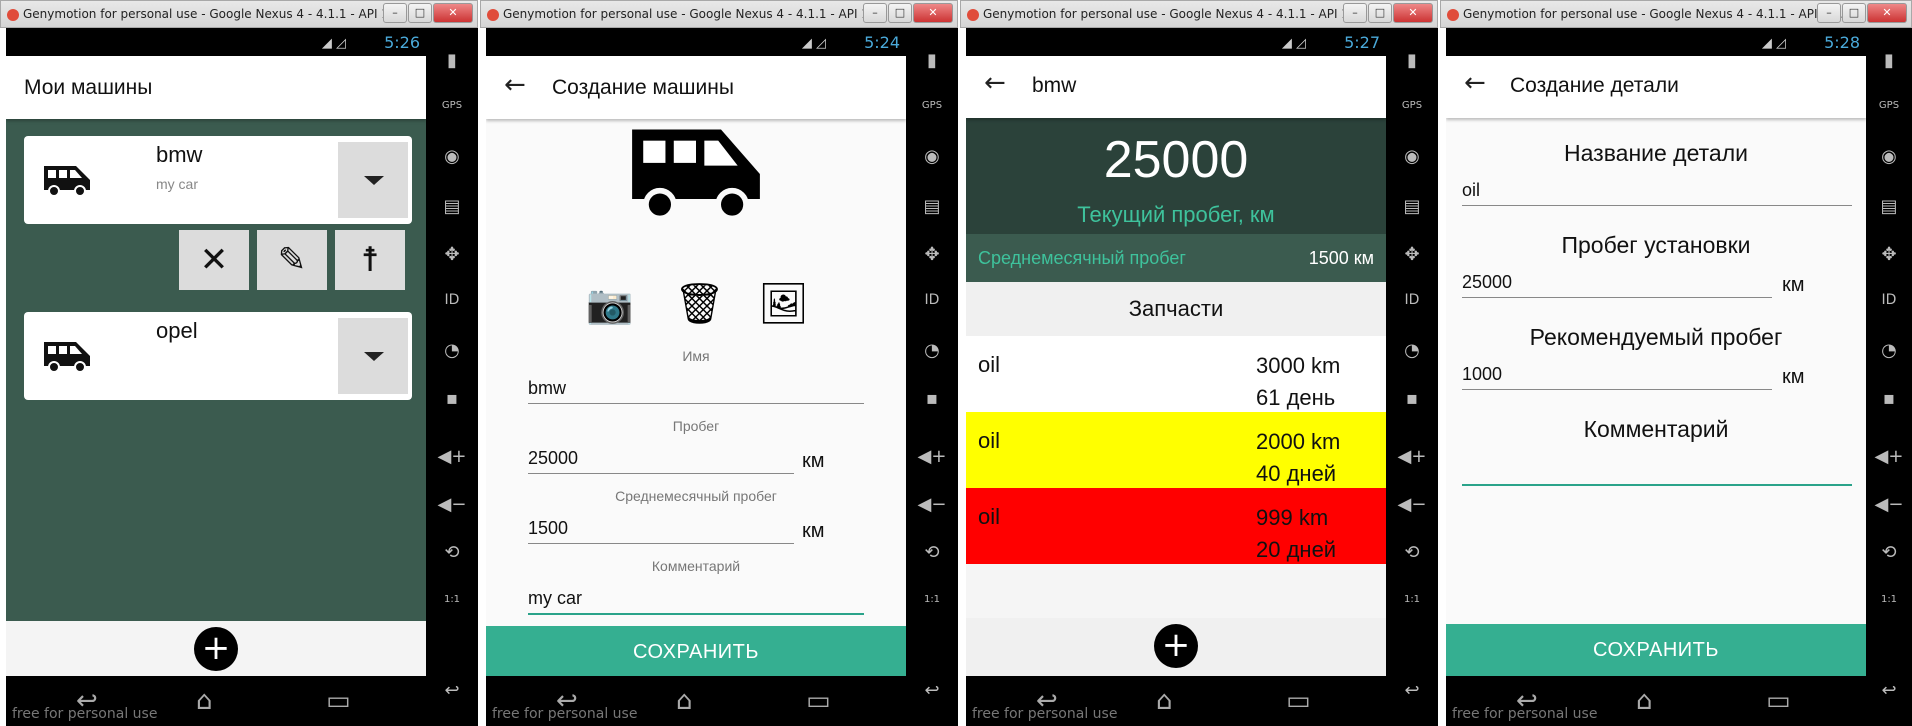 This screenshot has width=1912, height=726. I want to click on part-name-input: oil, so click(1657, 193).